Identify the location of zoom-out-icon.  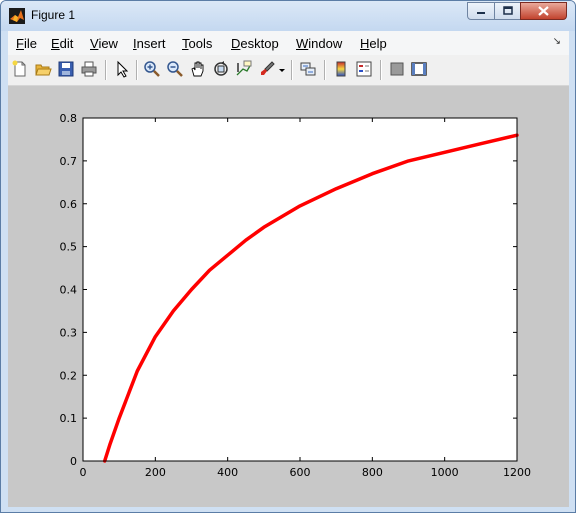
(175, 69).